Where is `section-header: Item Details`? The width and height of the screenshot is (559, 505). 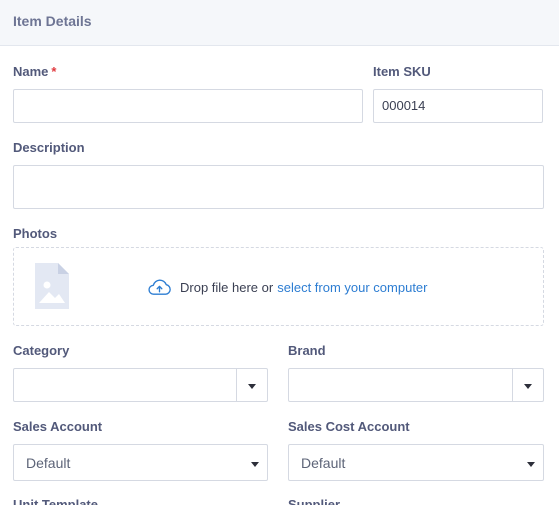
section-header: Item Details is located at coordinates (279, 23).